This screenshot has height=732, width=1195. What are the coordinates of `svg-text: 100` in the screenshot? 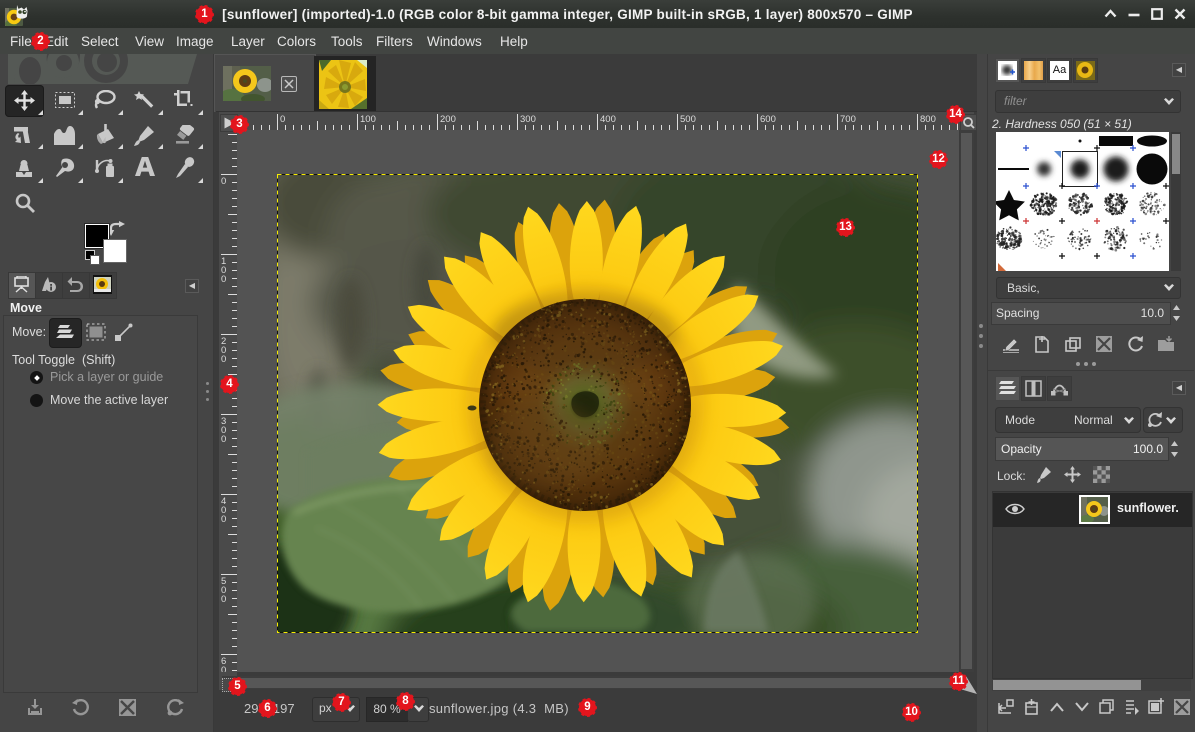 It's located at (368, 119).